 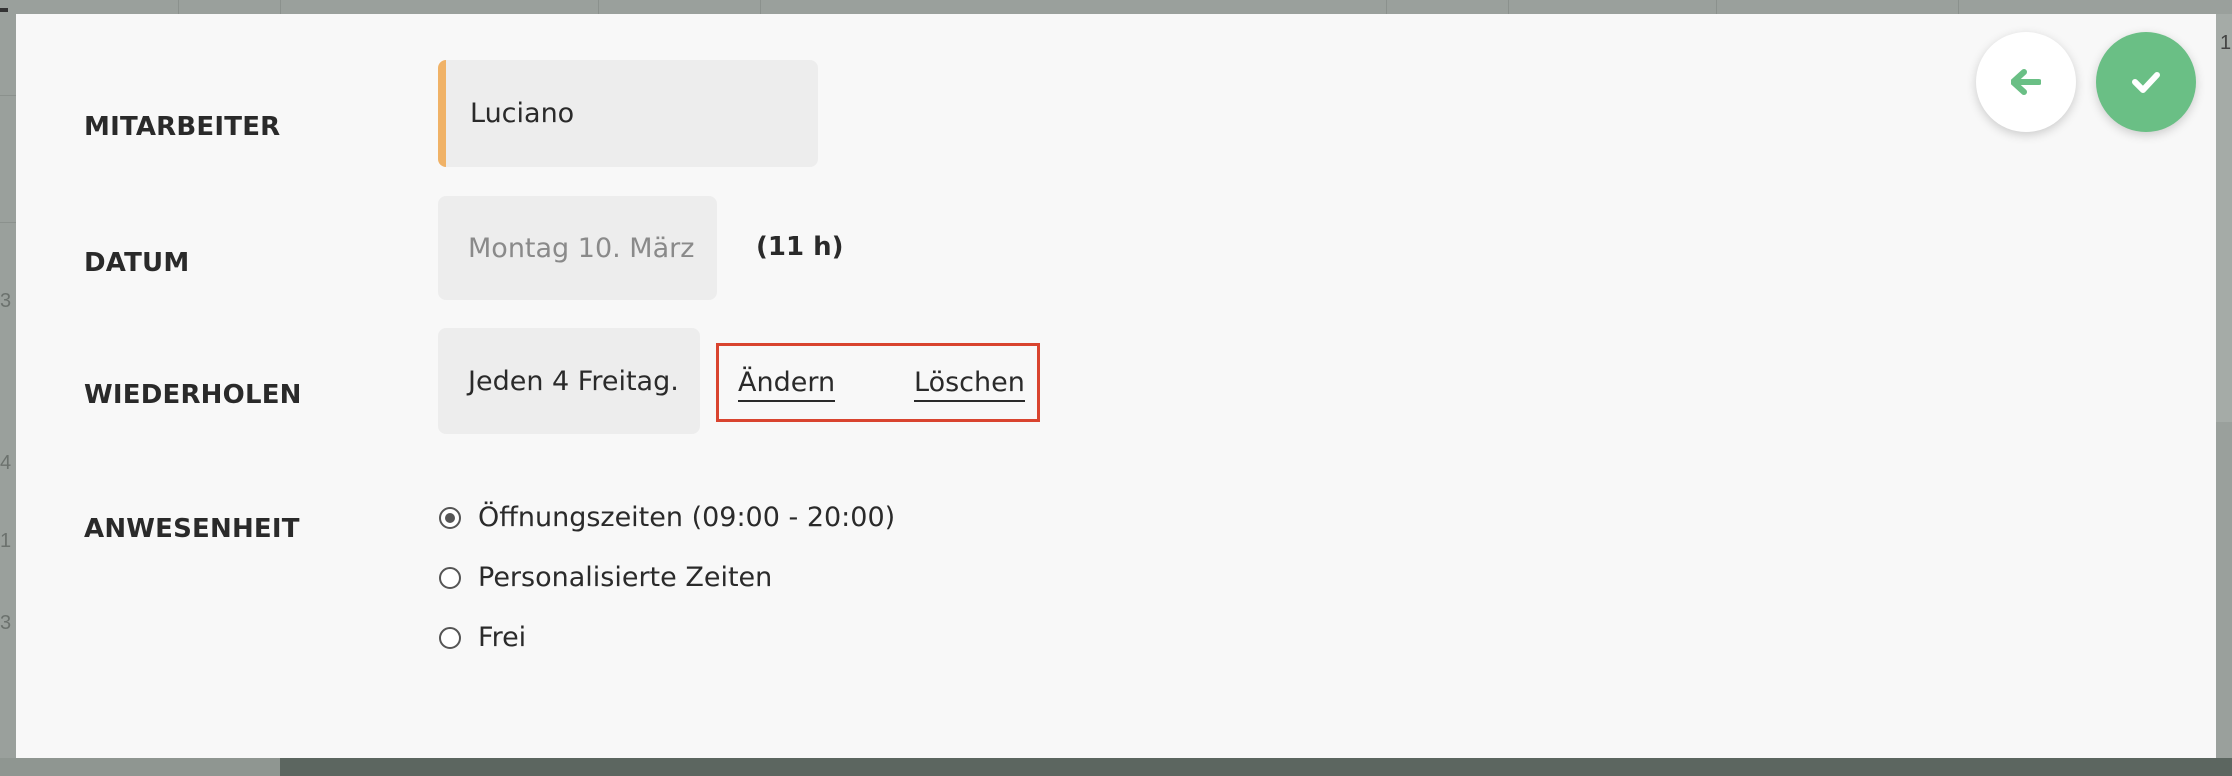 What do you see at coordinates (193, 395) in the screenshot?
I see `repeat-label: WIEDERHOLEN` at bounding box center [193, 395].